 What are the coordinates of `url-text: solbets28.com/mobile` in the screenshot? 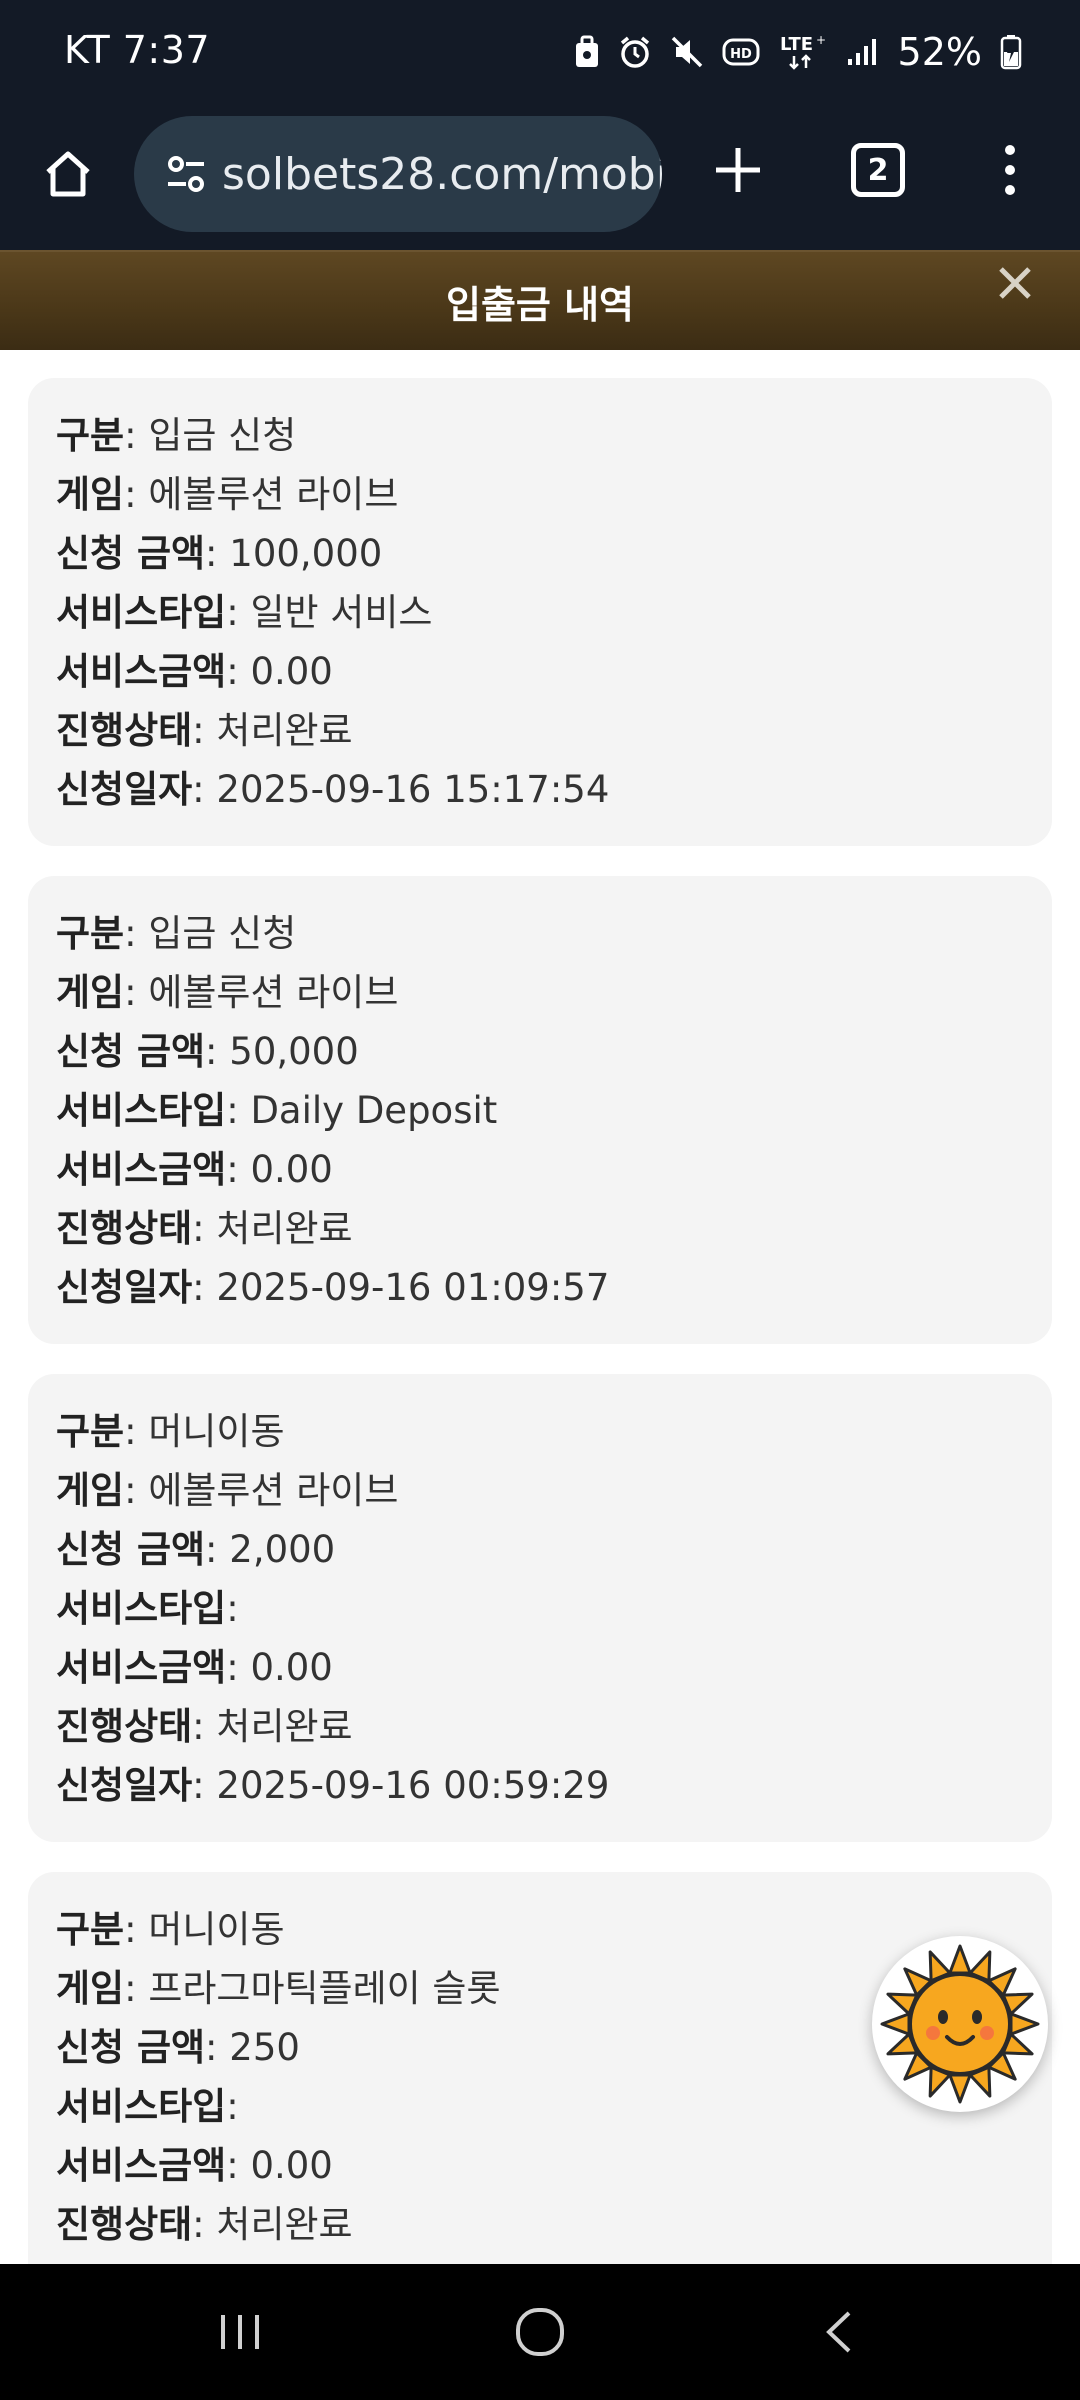 It's located at (442, 174).